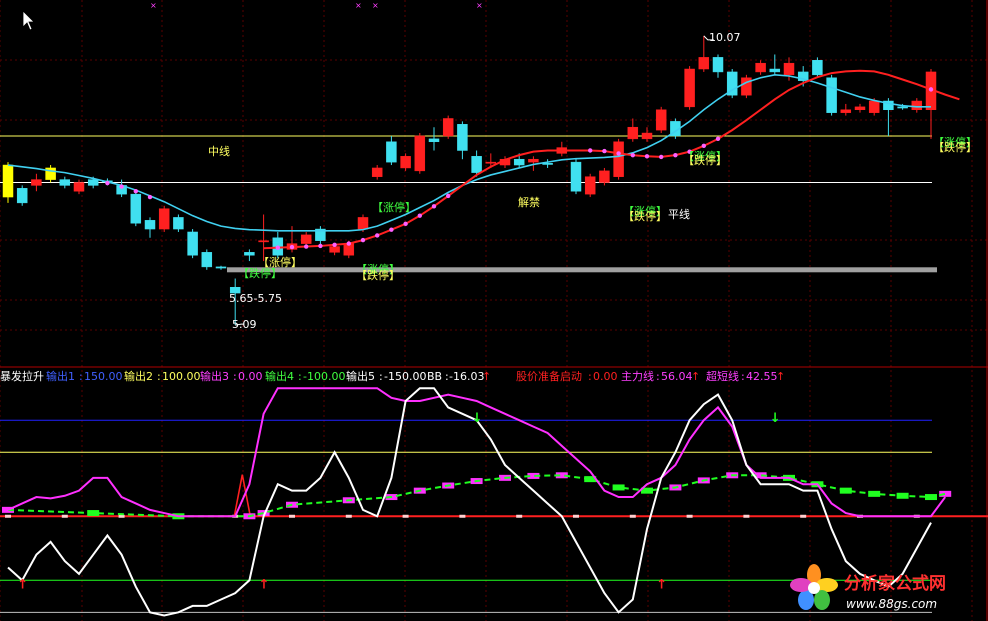  What do you see at coordinates (405, 376) in the screenshot?
I see `legend-out5-value: -150.00` at bounding box center [405, 376].